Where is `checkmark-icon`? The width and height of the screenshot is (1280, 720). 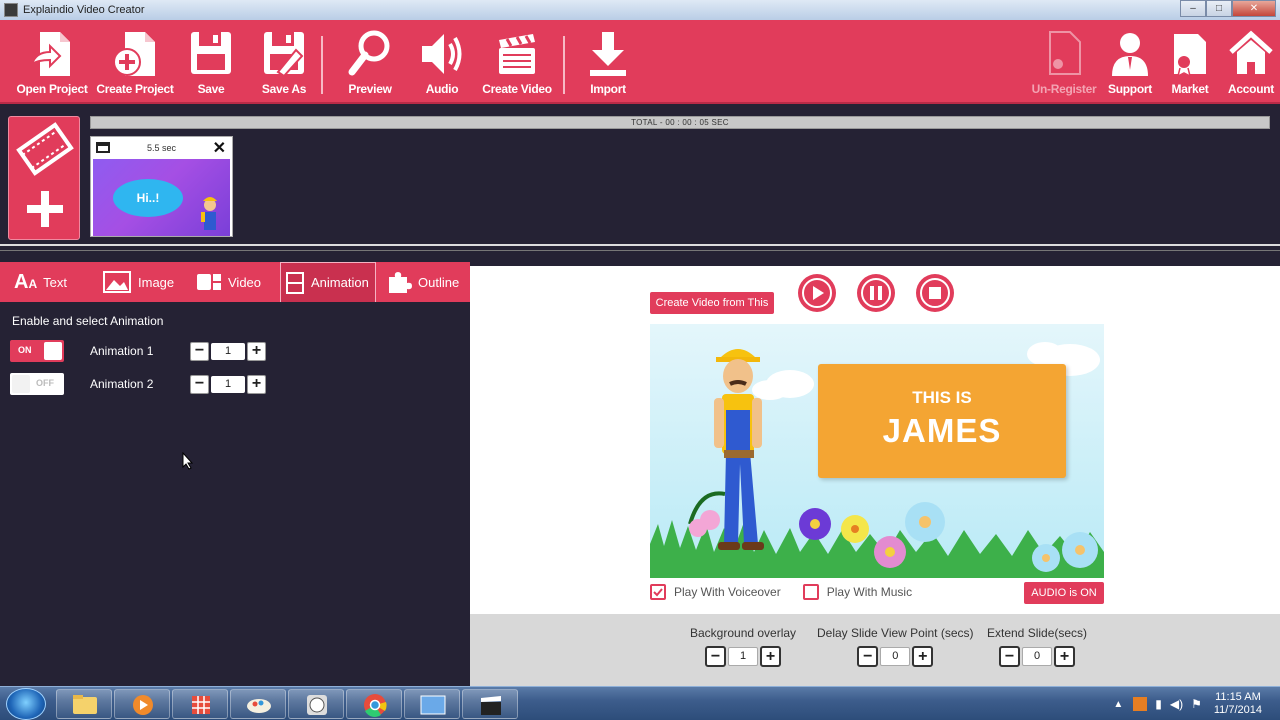 checkmark-icon is located at coordinates (658, 592).